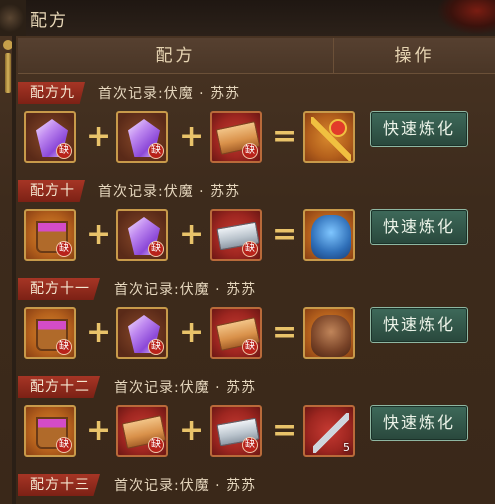 This screenshot has width=495, height=504. I want to click on result-slot: 5, so click(329, 431).